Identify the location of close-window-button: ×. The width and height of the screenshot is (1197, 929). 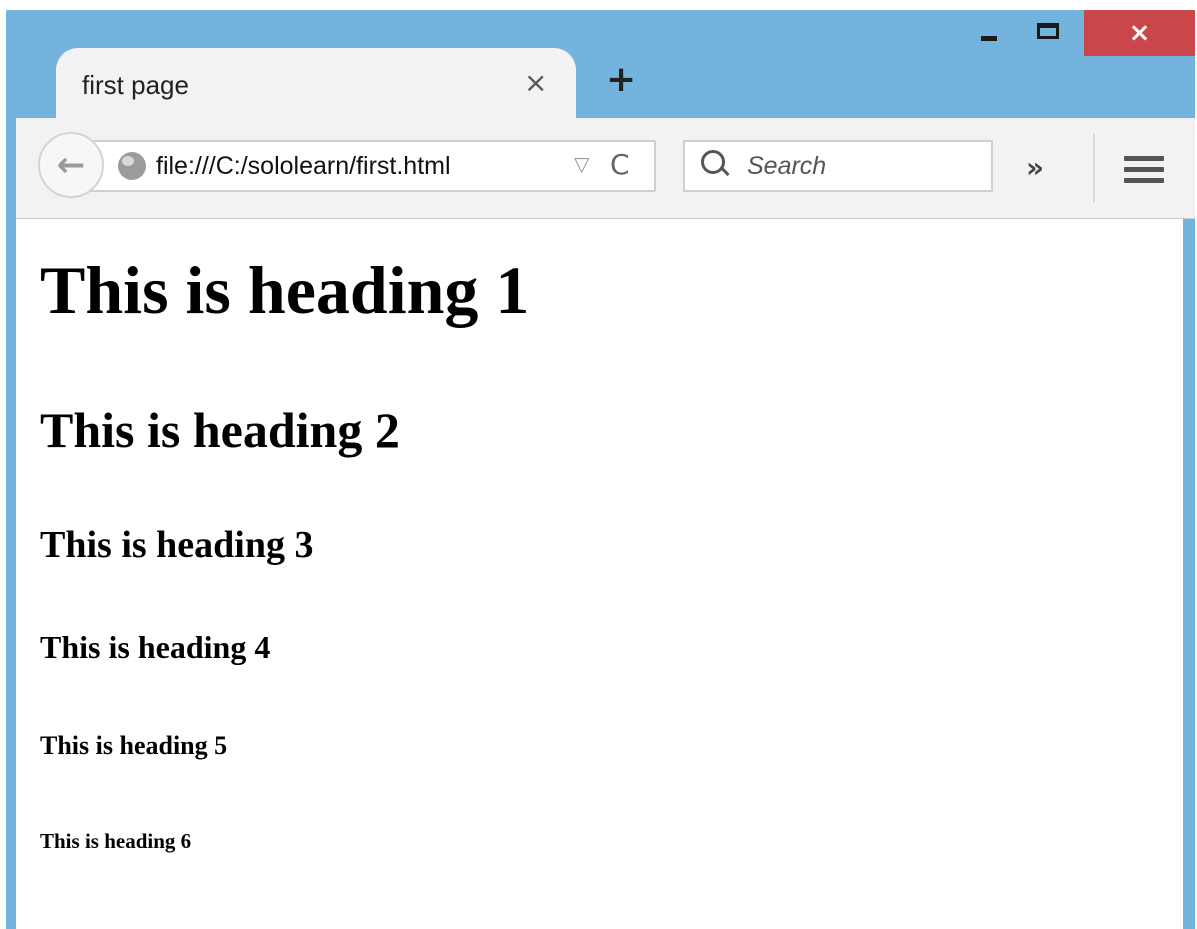
(1139, 33).